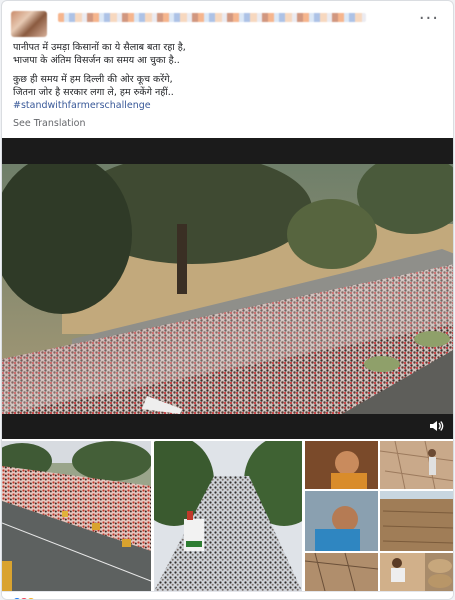 Image resolution: width=455 pixels, height=600 pixels. What do you see at coordinates (227, 595) in the screenshot?
I see `post-footer` at bounding box center [227, 595].